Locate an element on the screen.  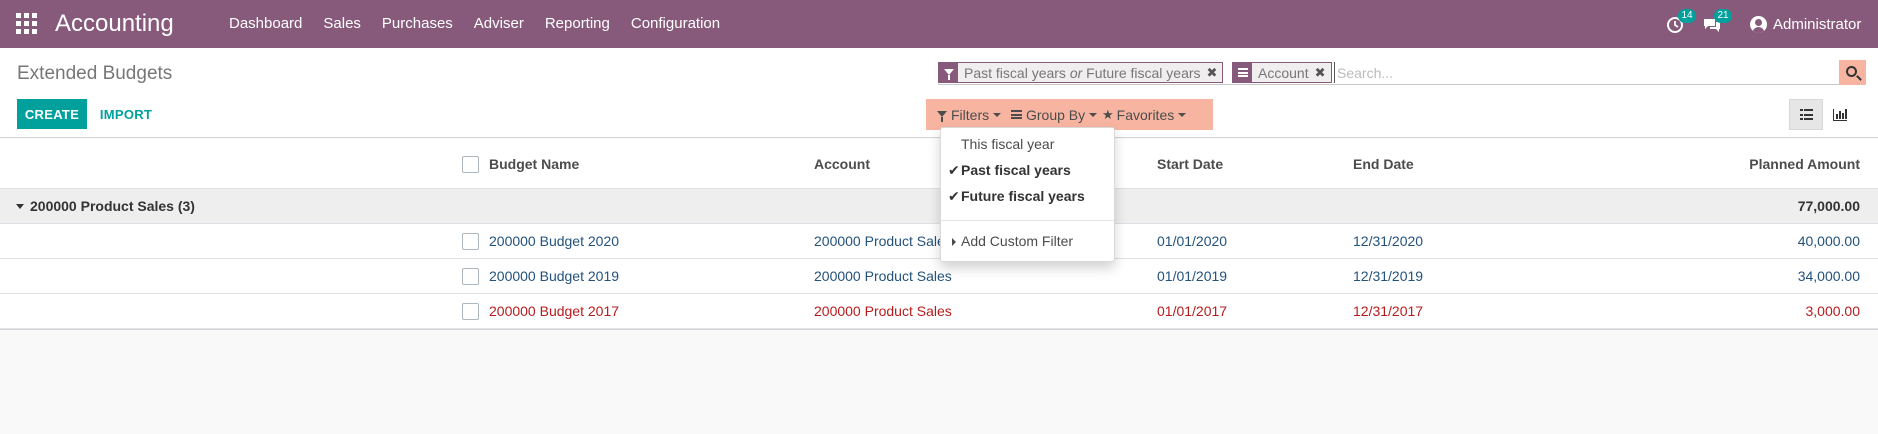
filter-option-this-fiscal-year: This fiscal year is located at coordinates (1027, 145).